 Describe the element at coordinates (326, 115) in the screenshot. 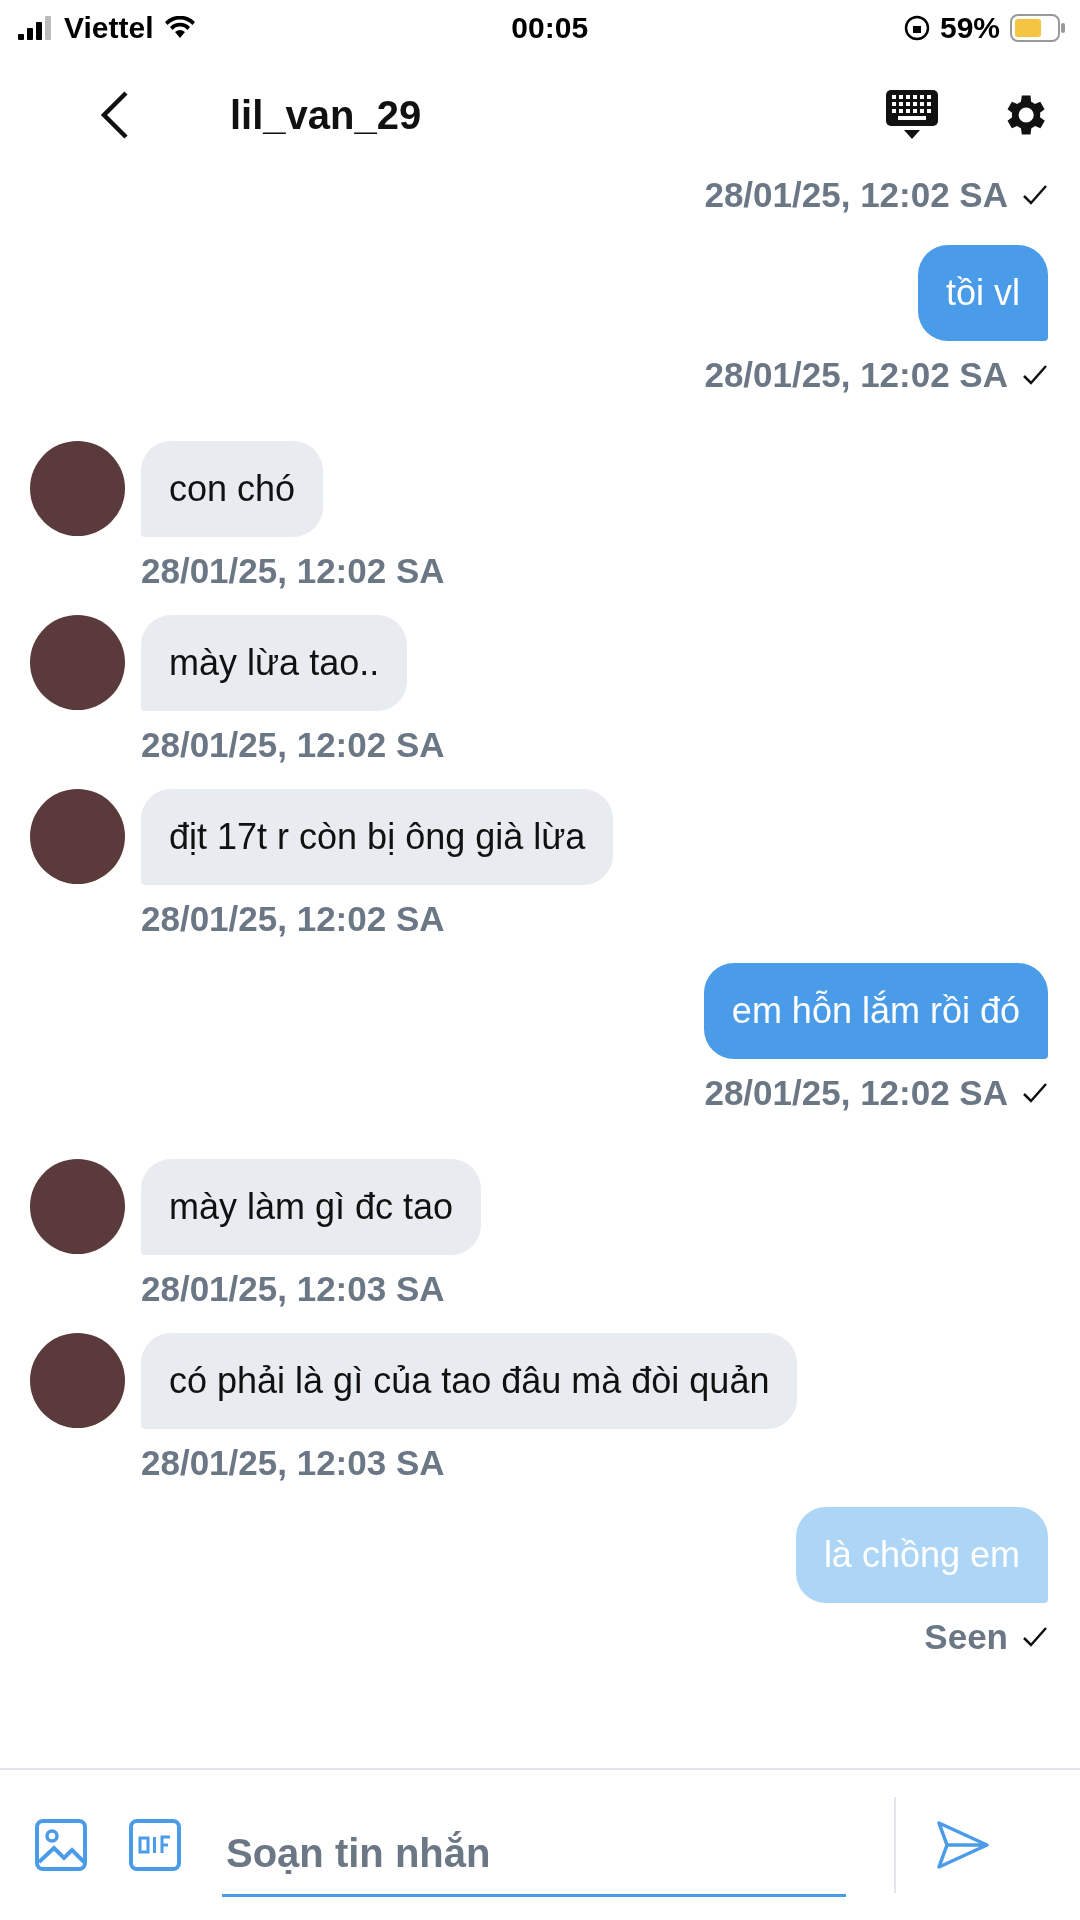

I see `chat-title: lil_van_29` at that location.